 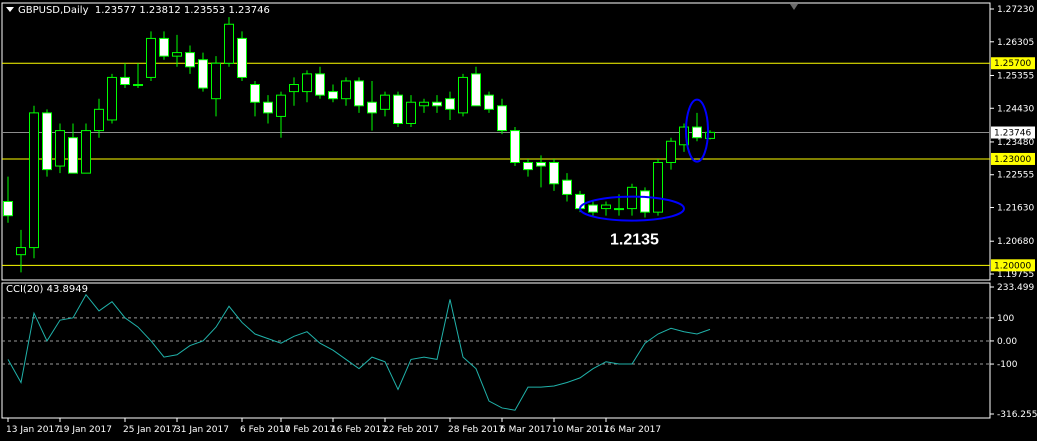 What do you see at coordinates (1007, 365) in the screenshot?
I see `cci-tick-label: -100` at bounding box center [1007, 365].